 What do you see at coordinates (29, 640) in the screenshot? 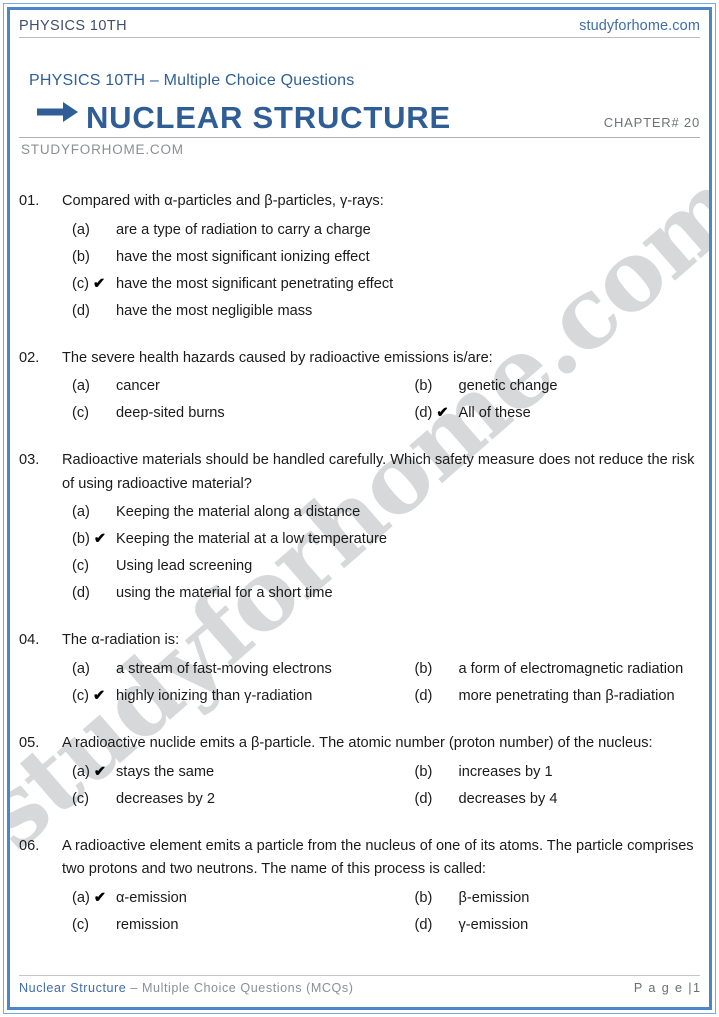
I see `question-number: 04.` at bounding box center [29, 640].